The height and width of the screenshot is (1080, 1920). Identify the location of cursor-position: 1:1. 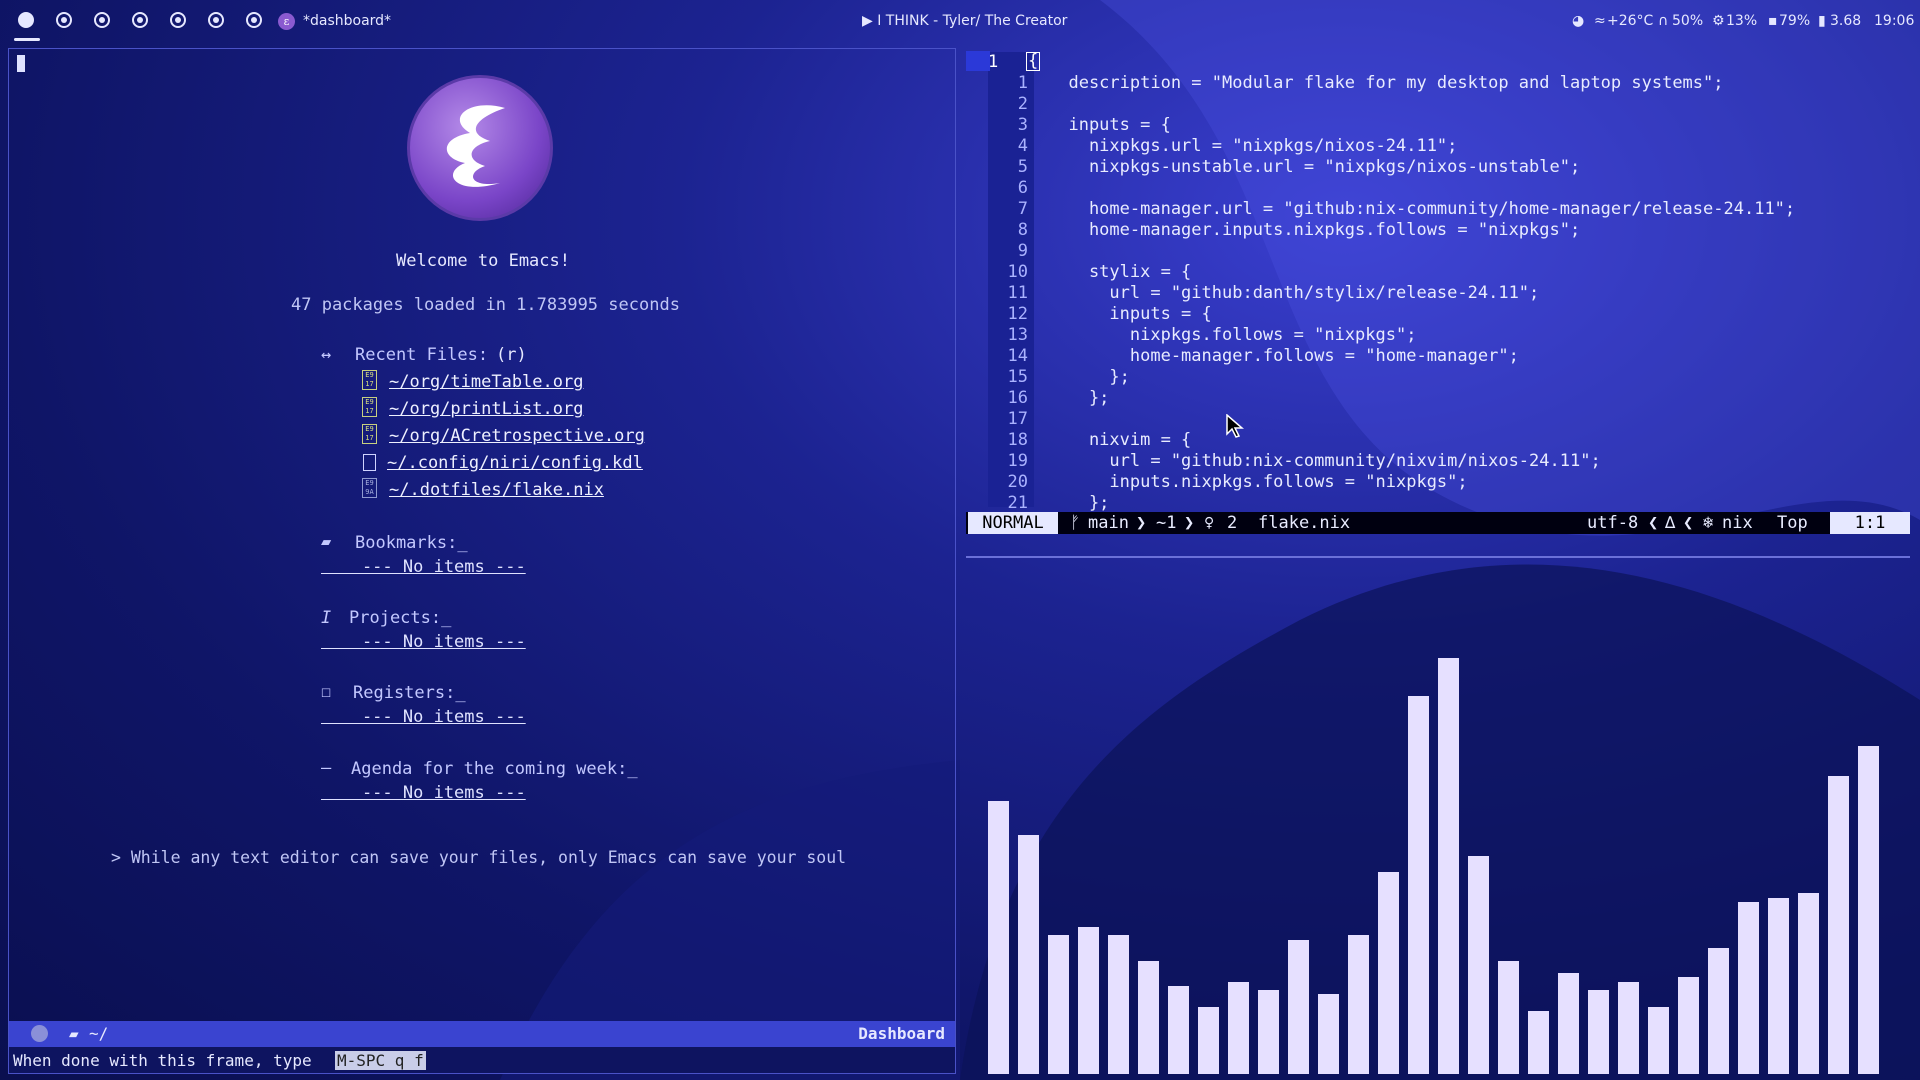
(1870, 523).